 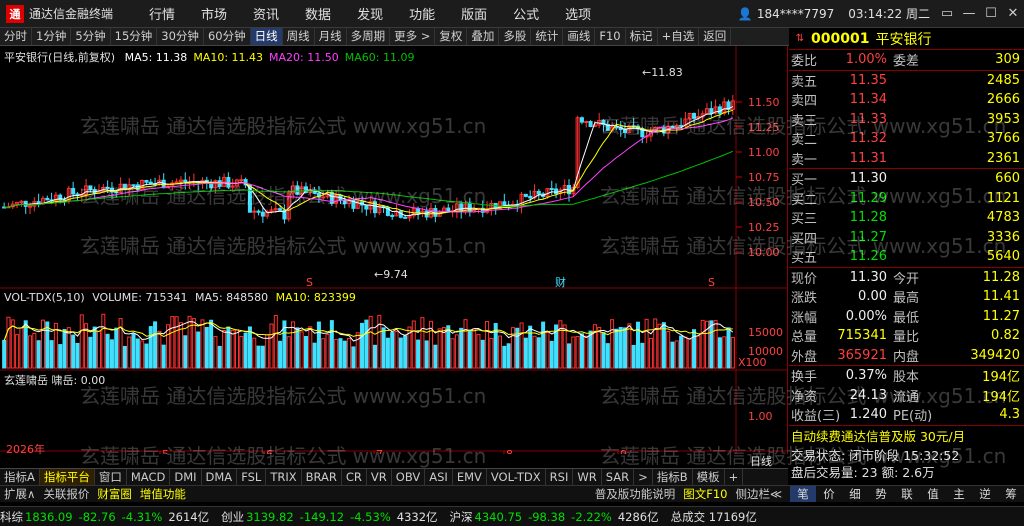 I want to click on menu-item-4: 发现, so click(x=370, y=13).